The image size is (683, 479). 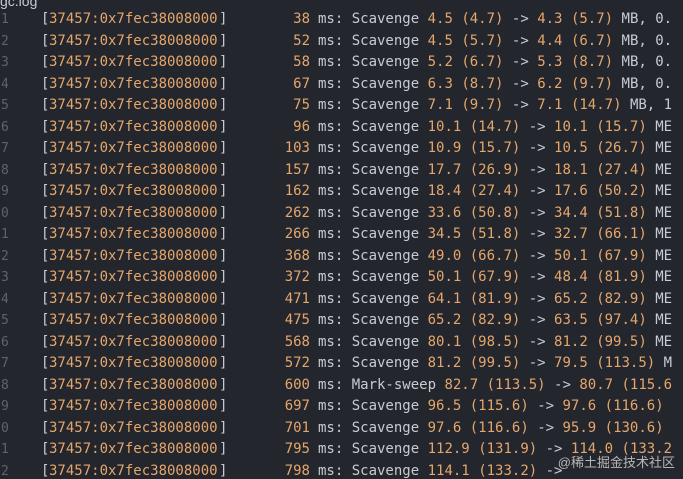 What do you see at coordinates (571, 213) in the screenshot?
I see `heap-after: 34.4` at bounding box center [571, 213].